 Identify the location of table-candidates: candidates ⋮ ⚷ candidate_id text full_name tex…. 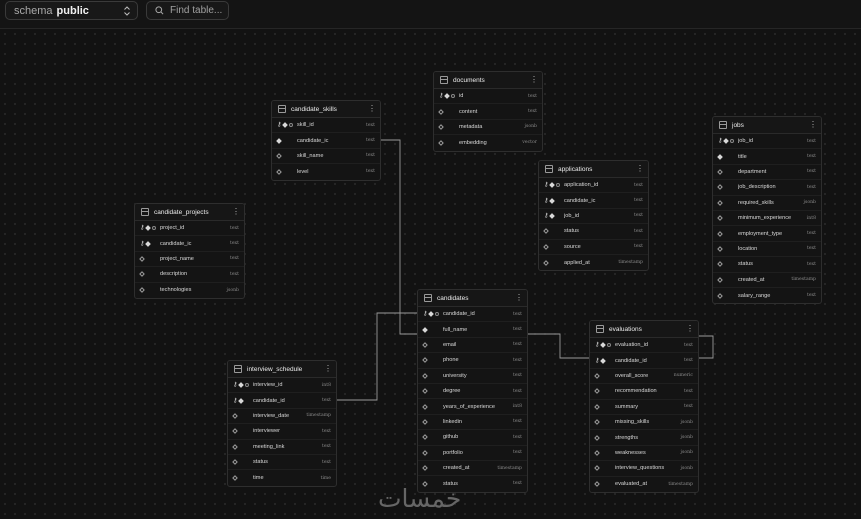
(472, 391).